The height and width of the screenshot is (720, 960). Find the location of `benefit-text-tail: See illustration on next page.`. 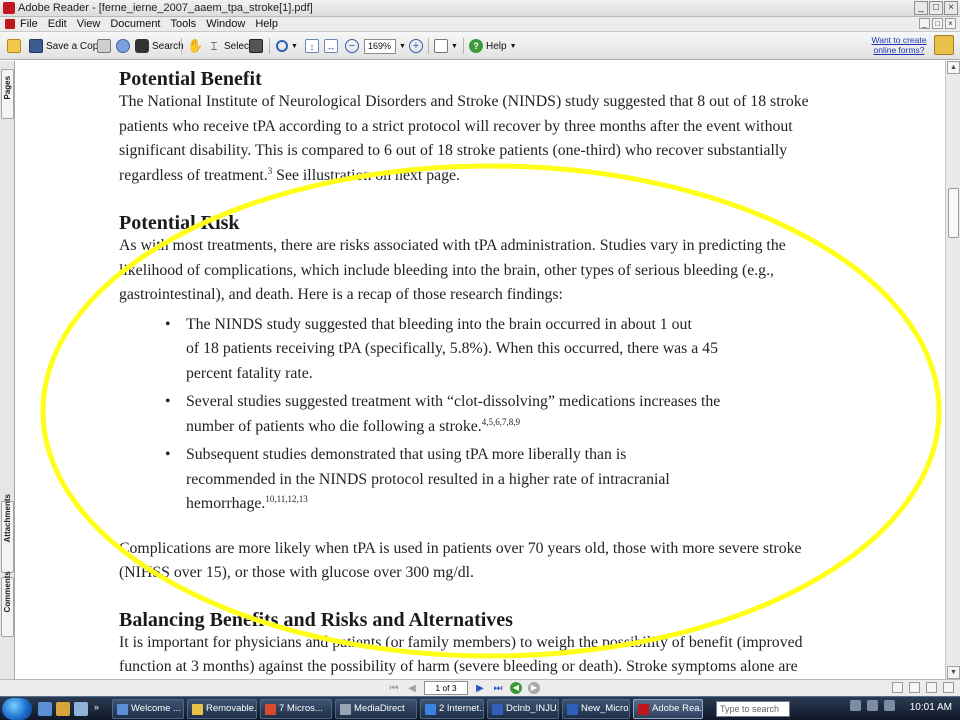

benefit-text-tail: See illustration on next page. is located at coordinates (366, 175).